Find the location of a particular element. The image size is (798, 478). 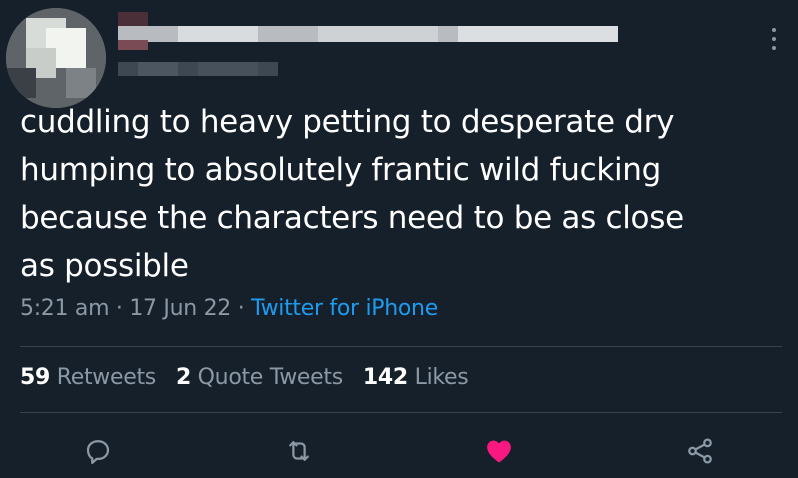

likes-label: Likes is located at coordinates (441, 377).